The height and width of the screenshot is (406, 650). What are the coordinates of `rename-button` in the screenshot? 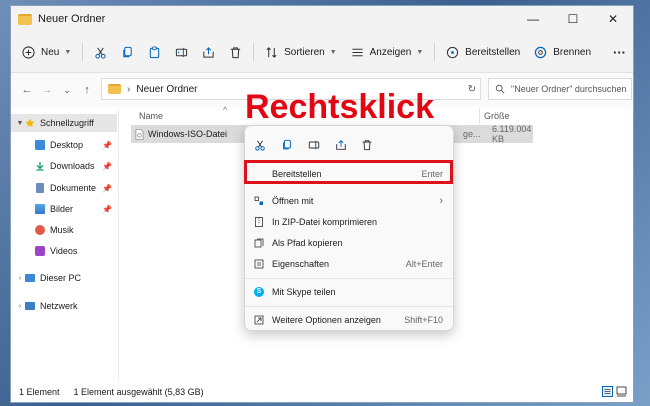 It's located at (181, 52).